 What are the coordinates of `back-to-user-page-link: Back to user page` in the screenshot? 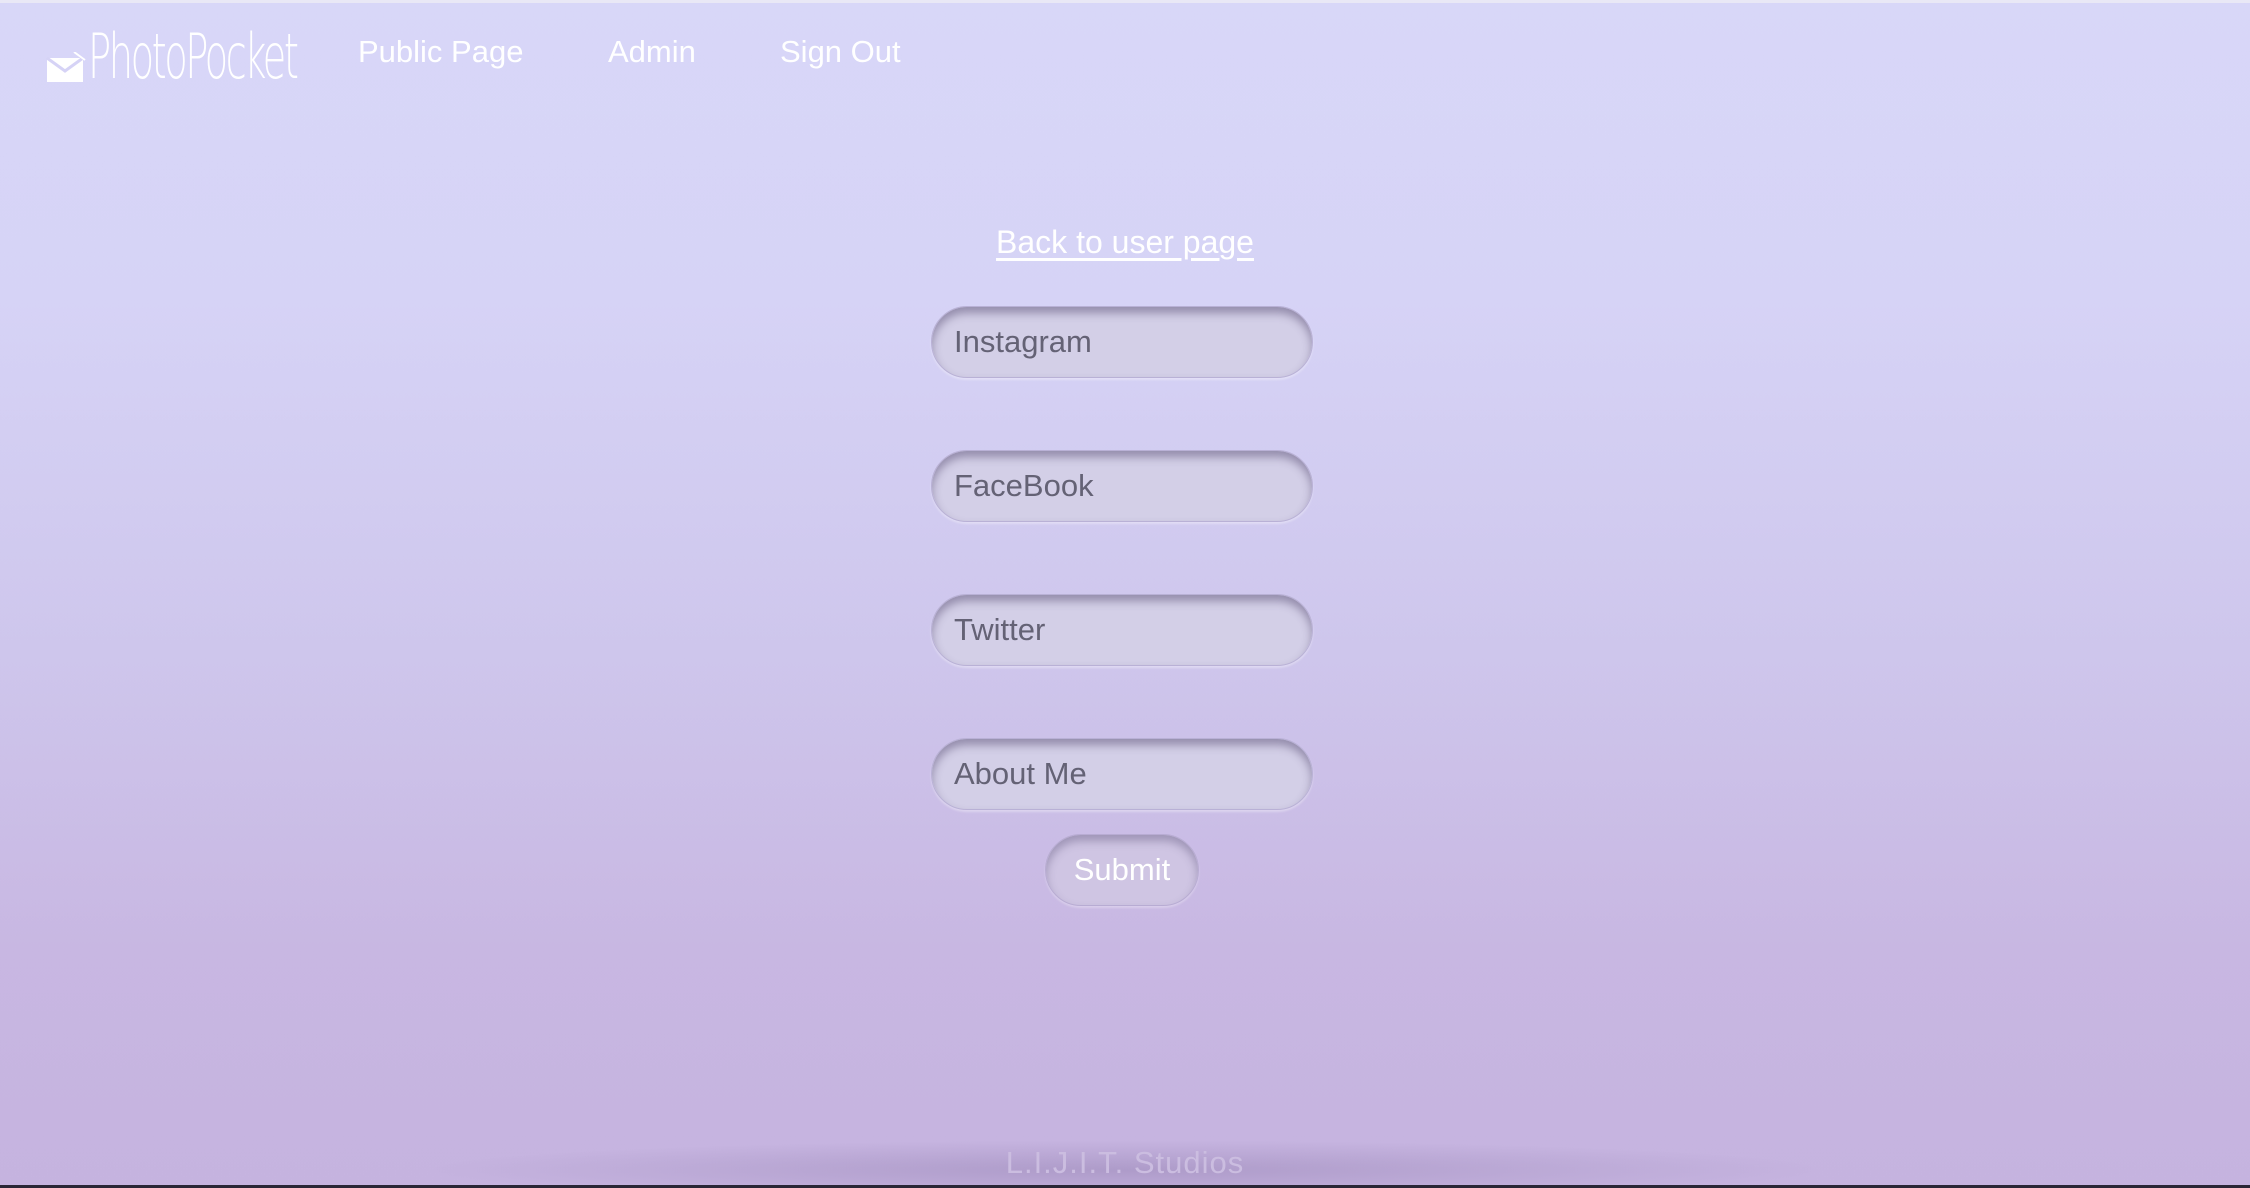 It's located at (1125, 242).